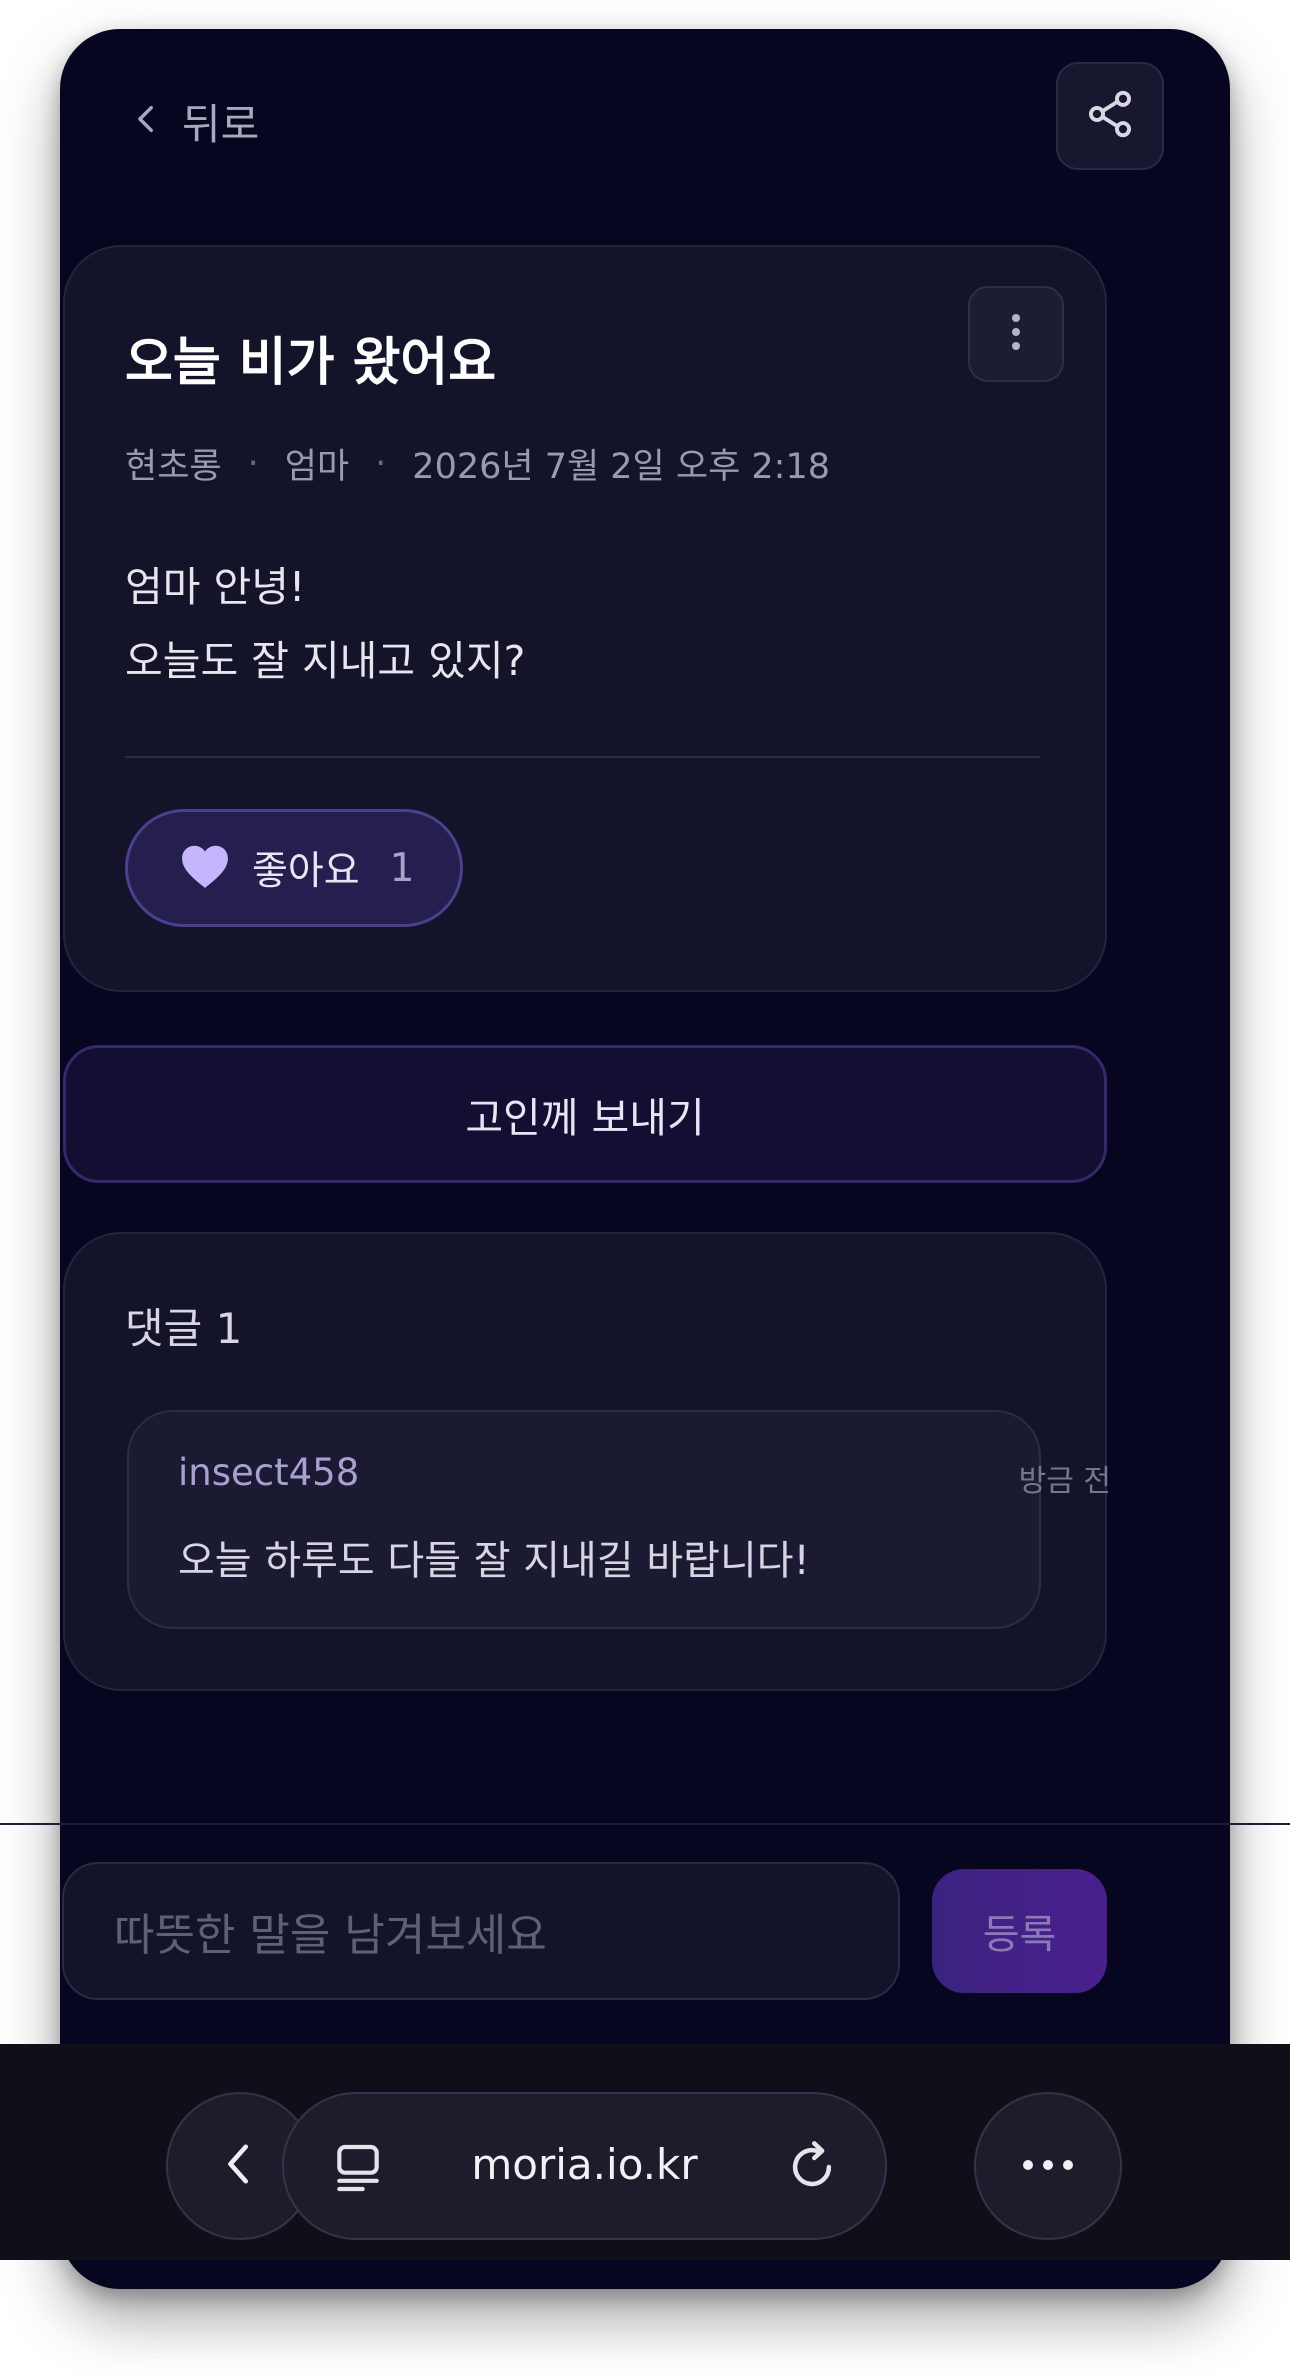  Describe the element at coordinates (215, 587) in the screenshot. I see `post-body-line: 엄마 안녕!` at that location.